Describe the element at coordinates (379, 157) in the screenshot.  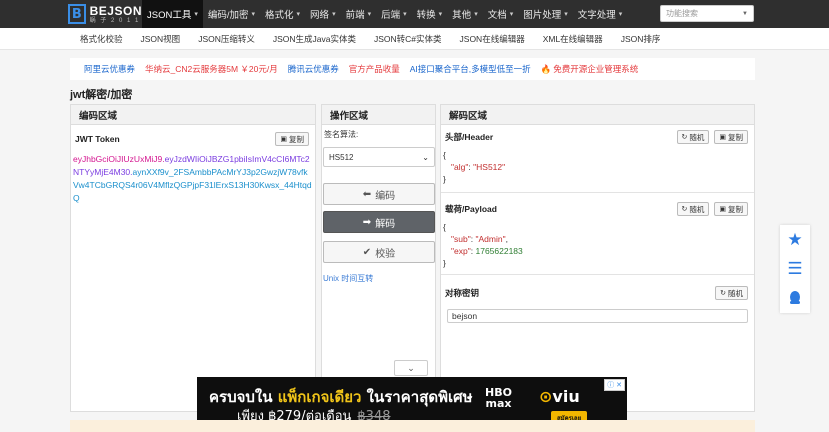
I see `algo-select: HS512 ⌄` at that location.